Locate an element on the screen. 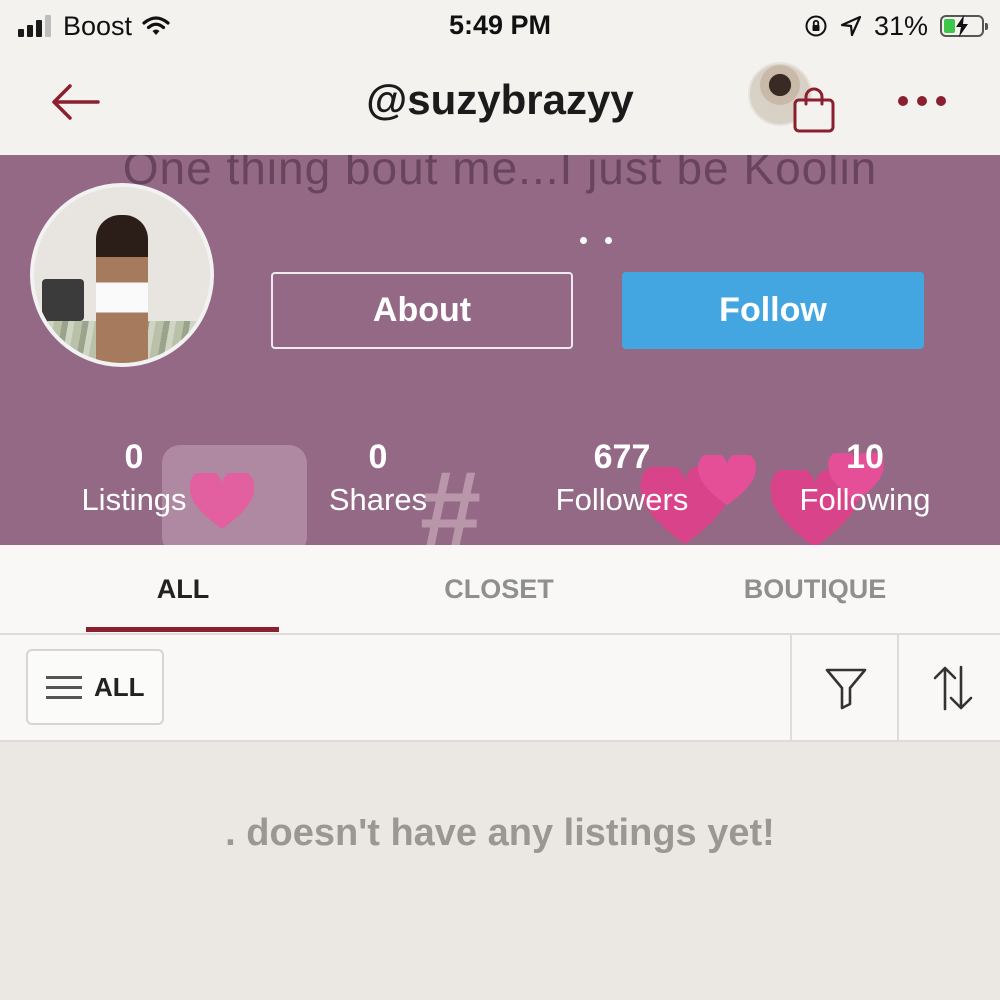 The image size is (1000, 1000). stat-label: Listings is located at coordinates (134, 499).